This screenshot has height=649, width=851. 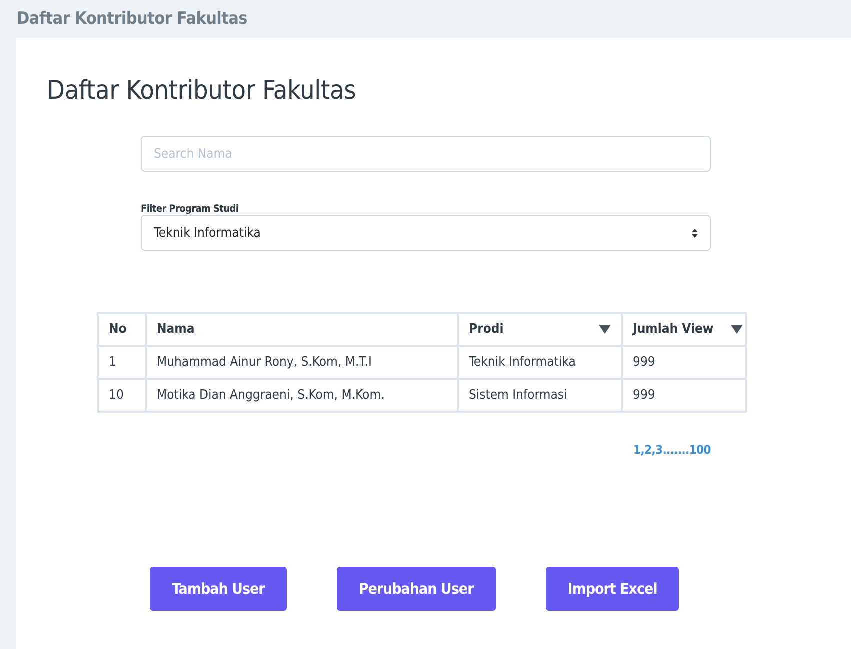 I want to click on column-header: Nama, so click(x=302, y=329).